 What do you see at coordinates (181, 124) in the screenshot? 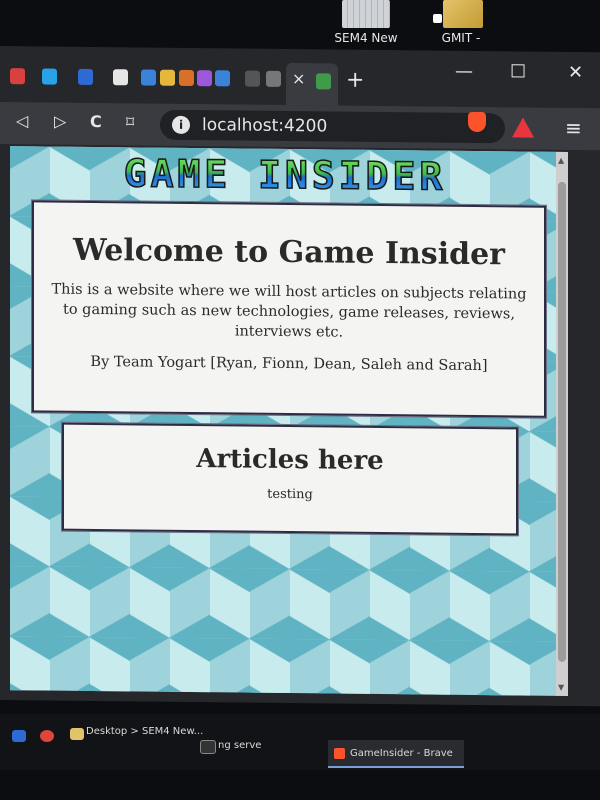
I see `site-info-icon: i` at bounding box center [181, 124].